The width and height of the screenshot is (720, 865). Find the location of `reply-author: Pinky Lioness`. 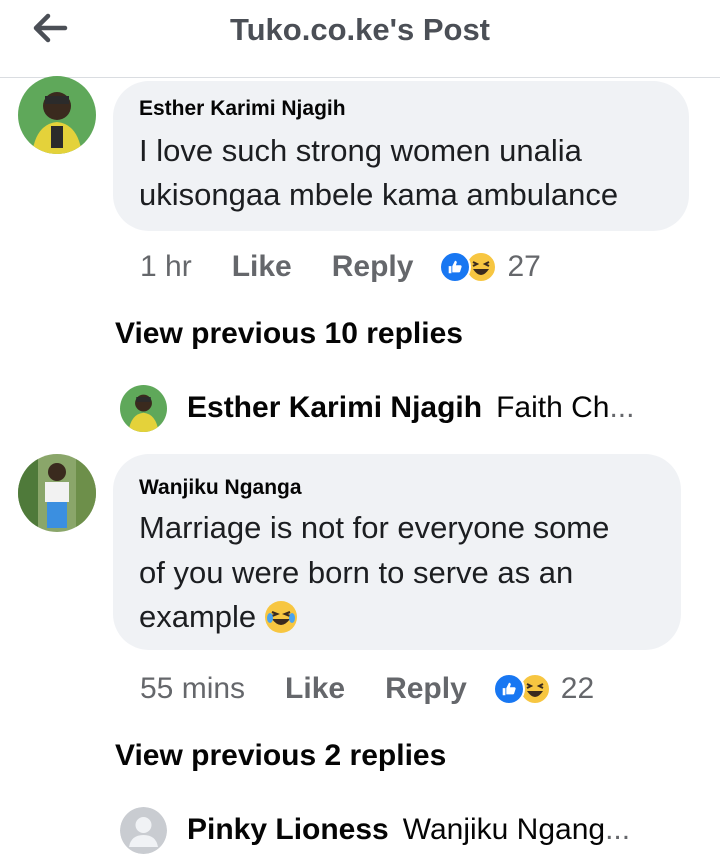

reply-author: Pinky Lioness is located at coordinates (288, 830).